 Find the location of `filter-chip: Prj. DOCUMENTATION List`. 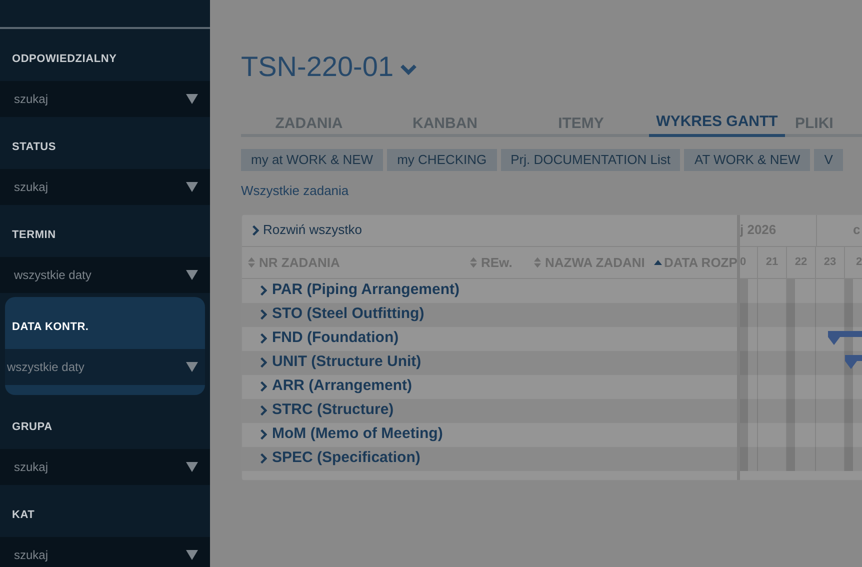

filter-chip: Prj. DOCUMENTATION List is located at coordinates (590, 160).